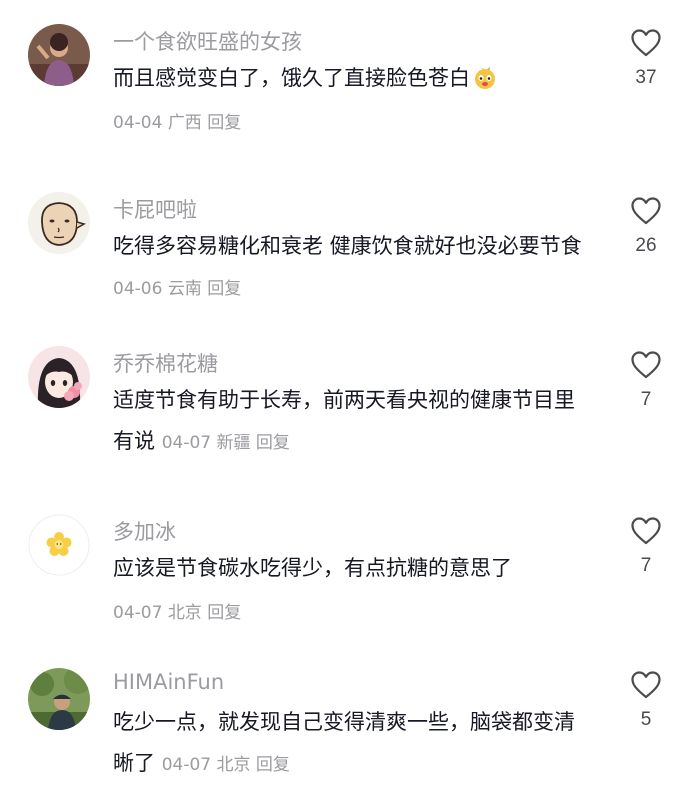 The width and height of the screenshot is (690, 806). What do you see at coordinates (353, 744) in the screenshot?
I see `comment-text-block: 吃少一点，就发现自己变得清爽一些，脑袋都变清晰了 04-07 北京 回复` at bounding box center [353, 744].